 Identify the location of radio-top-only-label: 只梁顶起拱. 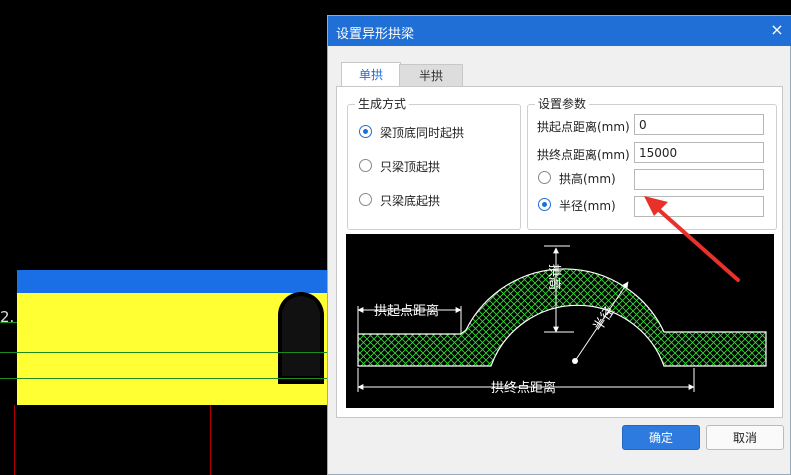
(410, 166).